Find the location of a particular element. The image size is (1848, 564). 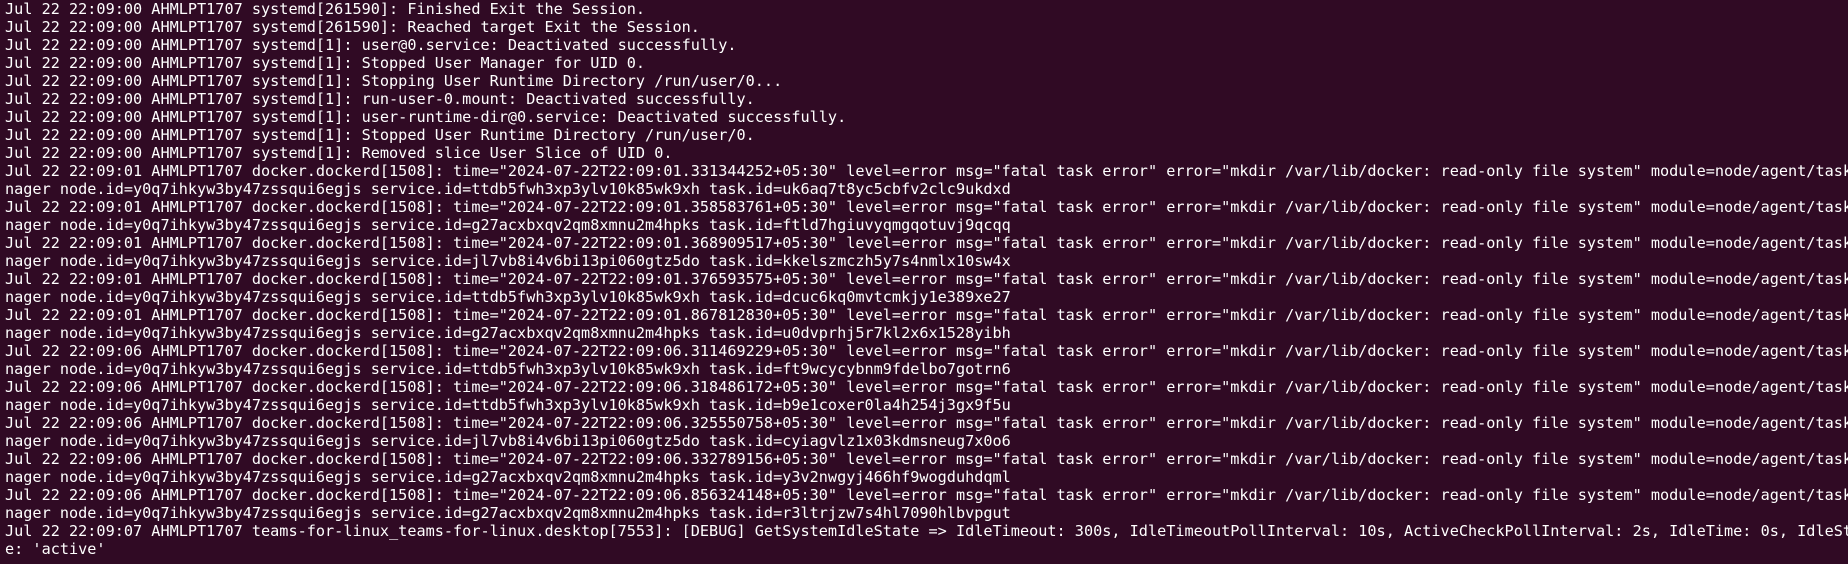

log-line: e: 'active' is located at coordinates (55, 549).